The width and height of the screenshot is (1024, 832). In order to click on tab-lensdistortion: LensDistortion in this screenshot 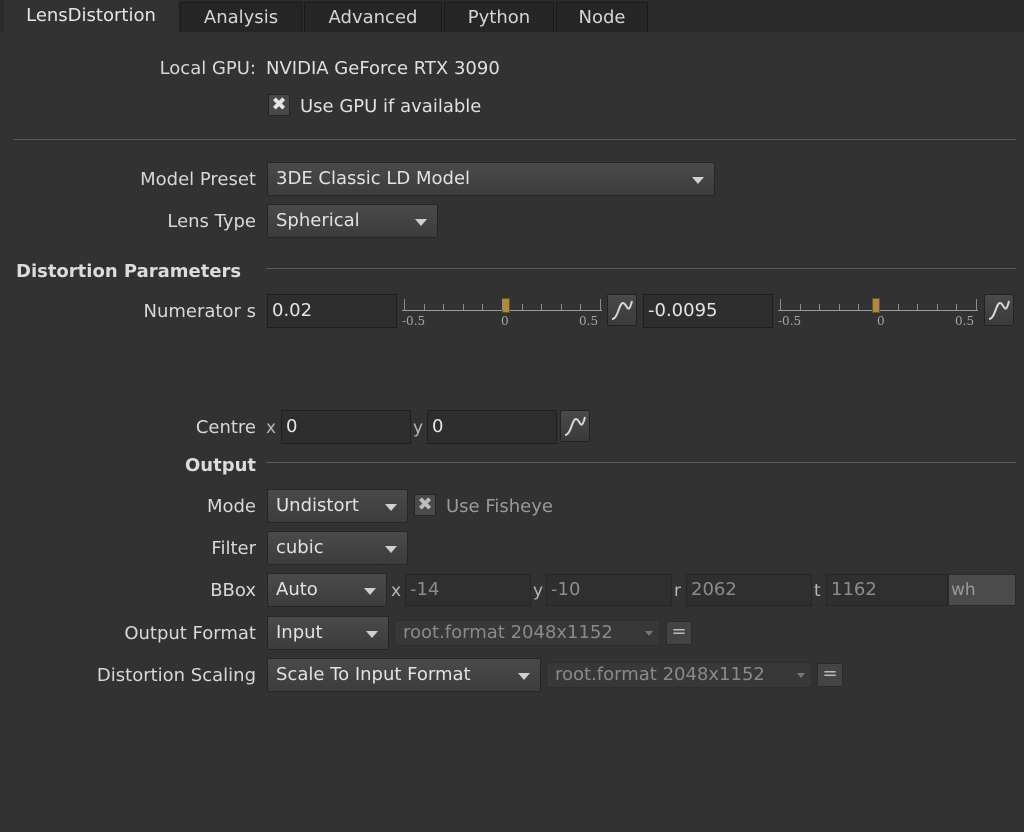, I will do `click(91, 16)`.